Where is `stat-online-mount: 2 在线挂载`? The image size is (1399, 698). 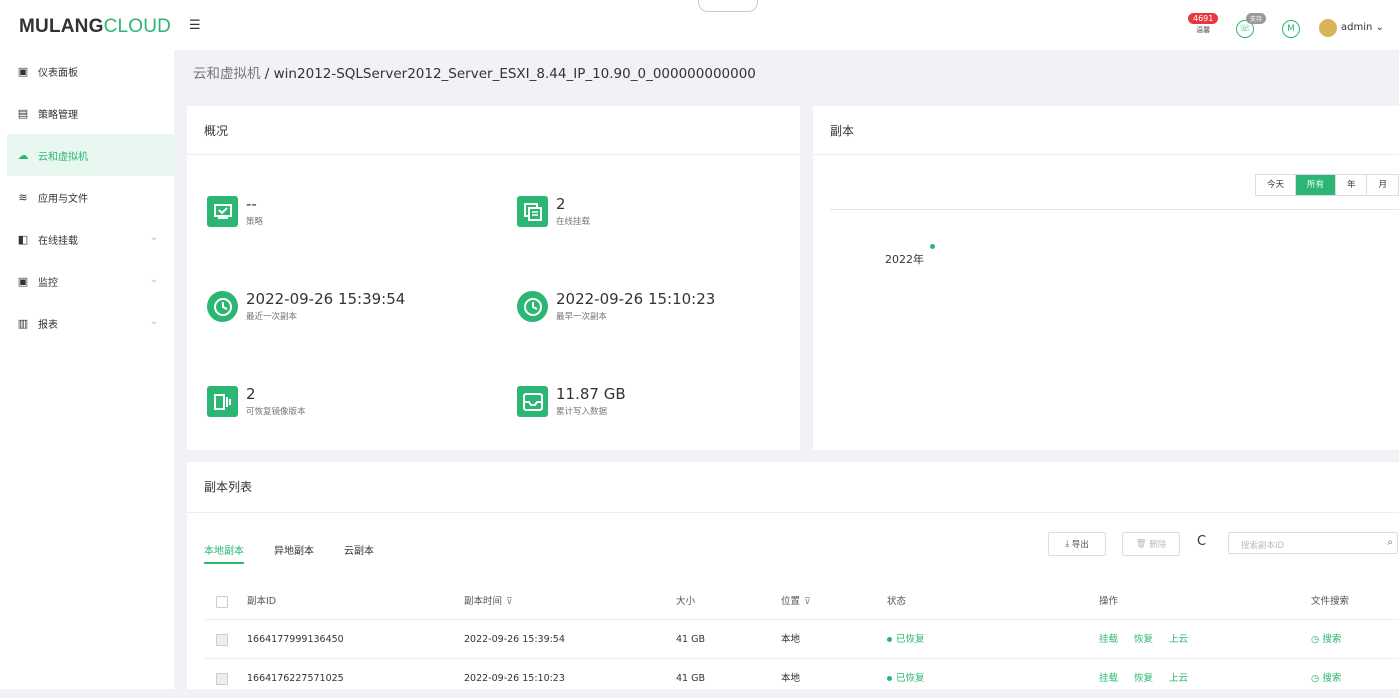
stat-online-mount: 2 在线挂载 is located at coordinates (553, 211).